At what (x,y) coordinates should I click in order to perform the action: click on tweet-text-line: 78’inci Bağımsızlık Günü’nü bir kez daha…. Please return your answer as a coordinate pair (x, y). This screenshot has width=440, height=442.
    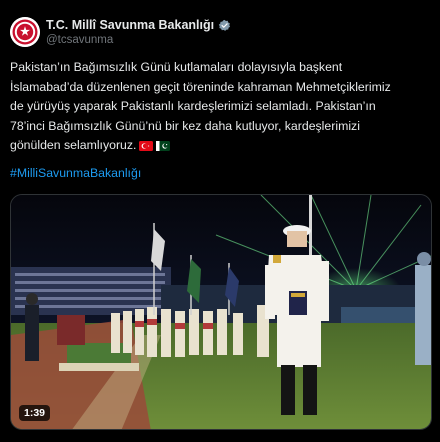
    Looking at the image, I should click on (185, 125).